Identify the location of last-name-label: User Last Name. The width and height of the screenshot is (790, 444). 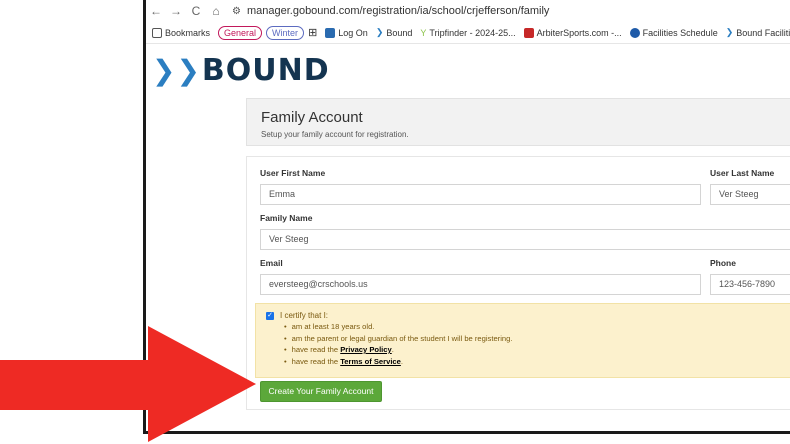
(742, 173).